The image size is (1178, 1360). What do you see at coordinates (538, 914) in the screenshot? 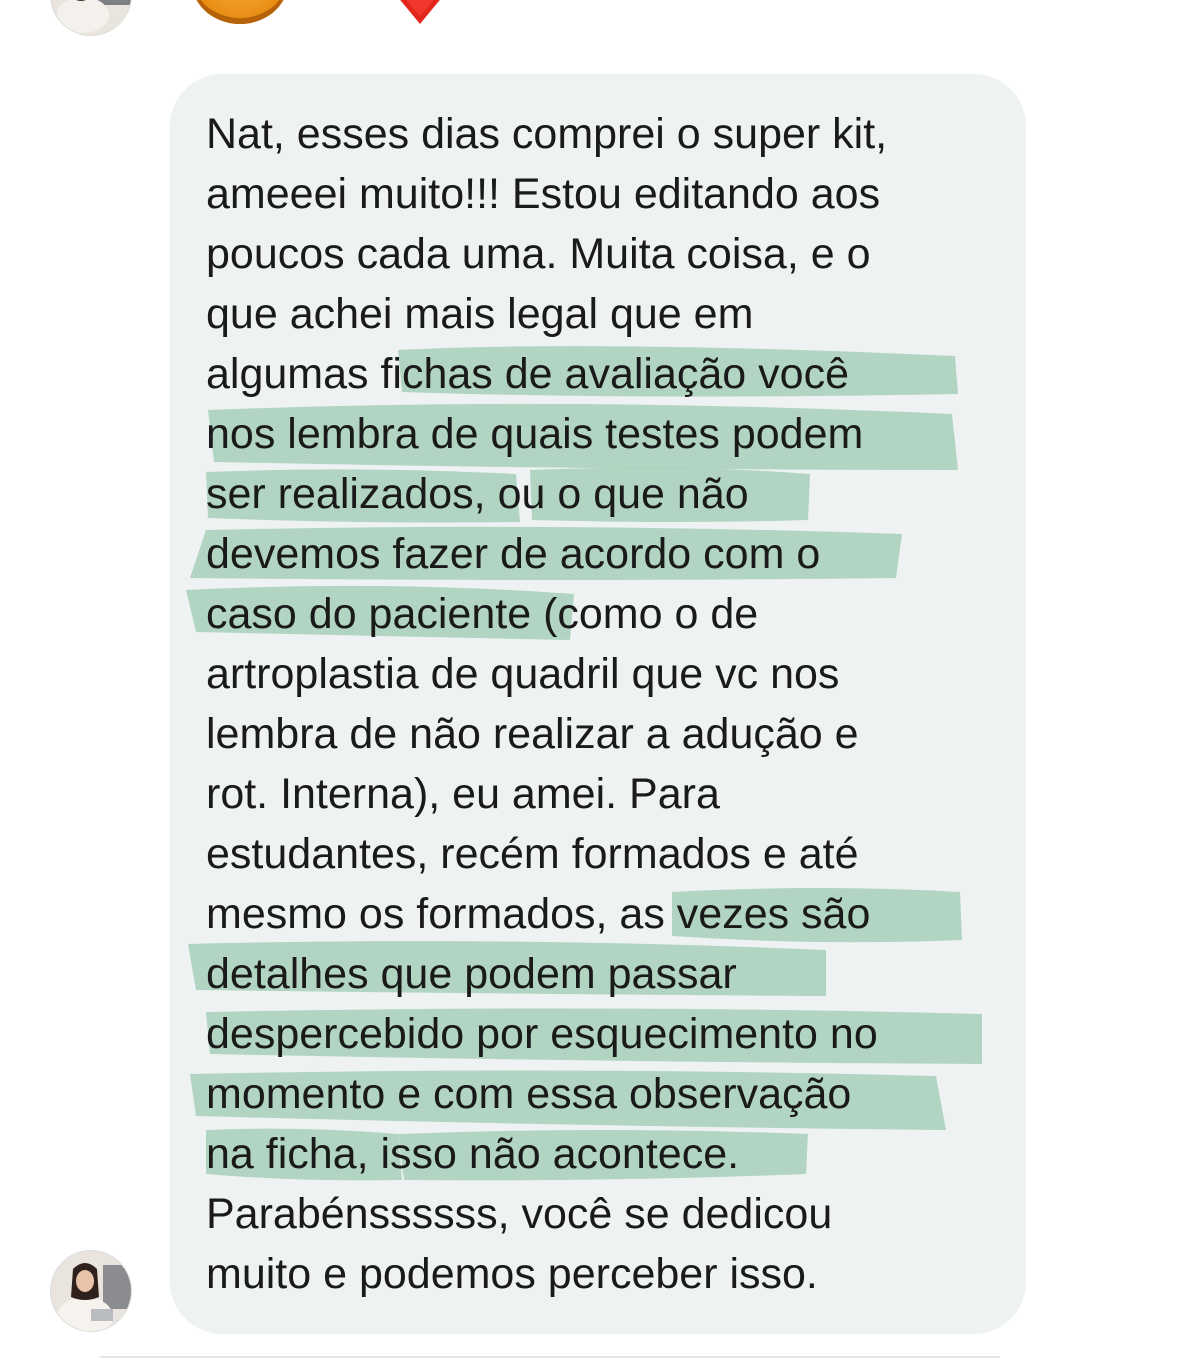
I see `message-line: mesmo os formados, as vezes são` at bounding box center [538, 914].